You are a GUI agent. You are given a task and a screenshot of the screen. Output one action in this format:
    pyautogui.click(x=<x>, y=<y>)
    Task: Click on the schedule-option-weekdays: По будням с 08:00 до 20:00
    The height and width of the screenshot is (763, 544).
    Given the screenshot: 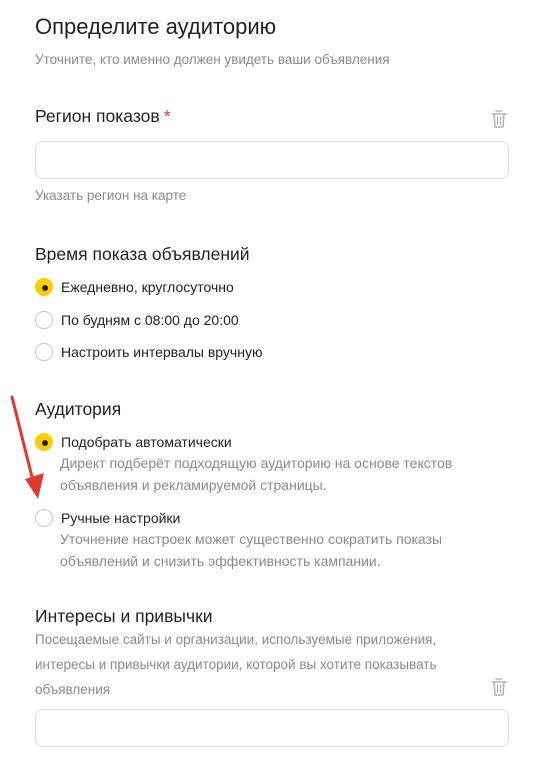 What is the action you would take?
    pyautogui.click(x=137, y=320)
    